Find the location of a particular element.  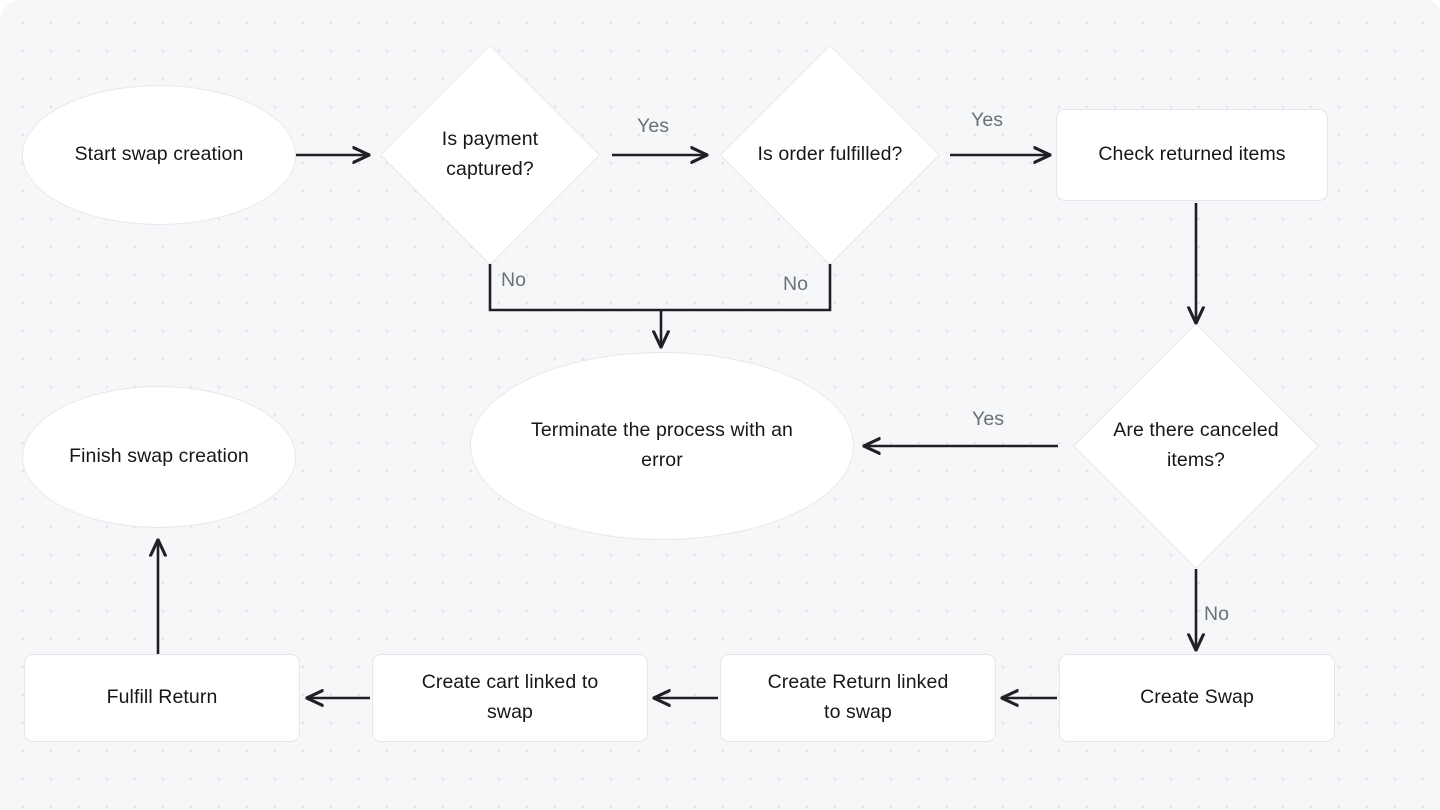

node-finish-swap-creation: Finish swap creation is located at coordinates (159, 457).